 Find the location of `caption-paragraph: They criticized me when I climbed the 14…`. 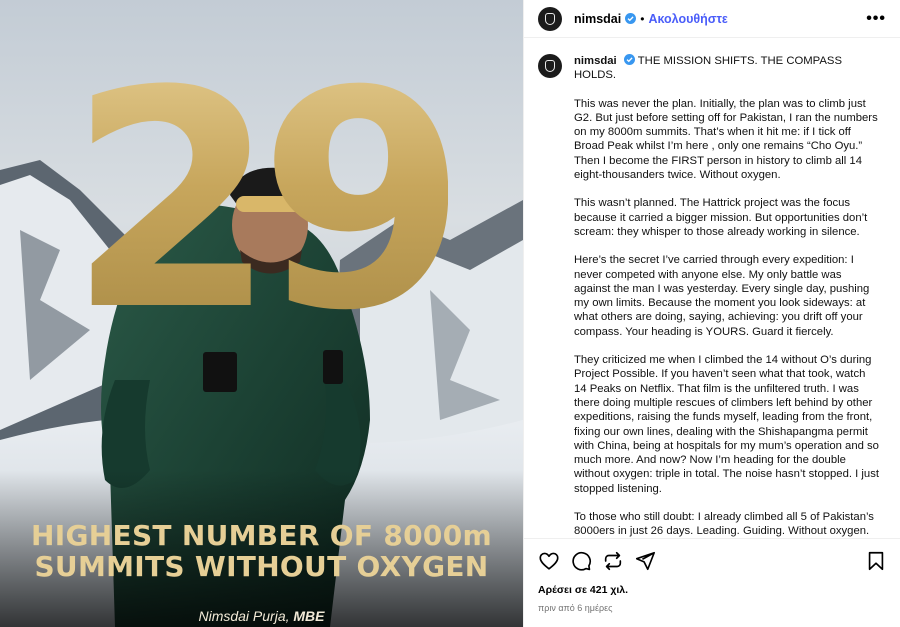

caption-paragraph: They criticized me when I climbed the 14… is located at coordinates (726, 424).